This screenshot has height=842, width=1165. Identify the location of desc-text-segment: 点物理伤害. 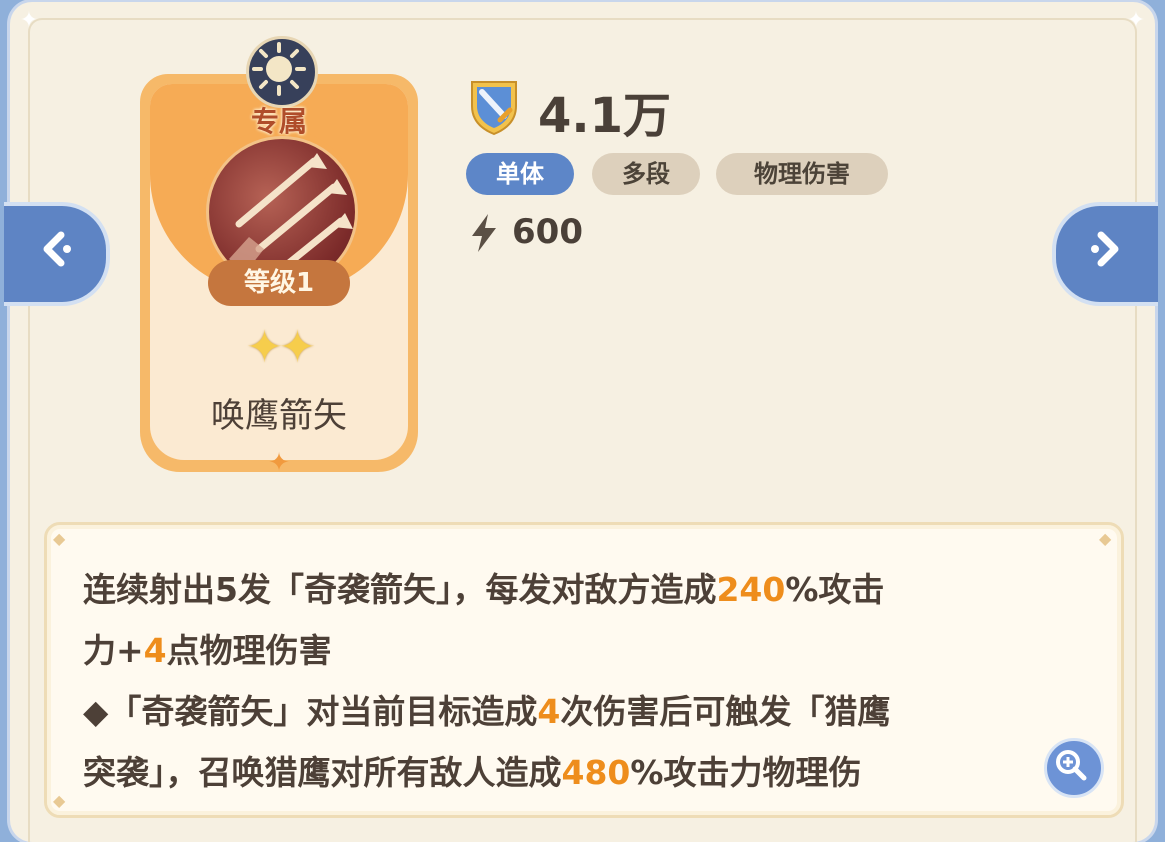
(249, 650).